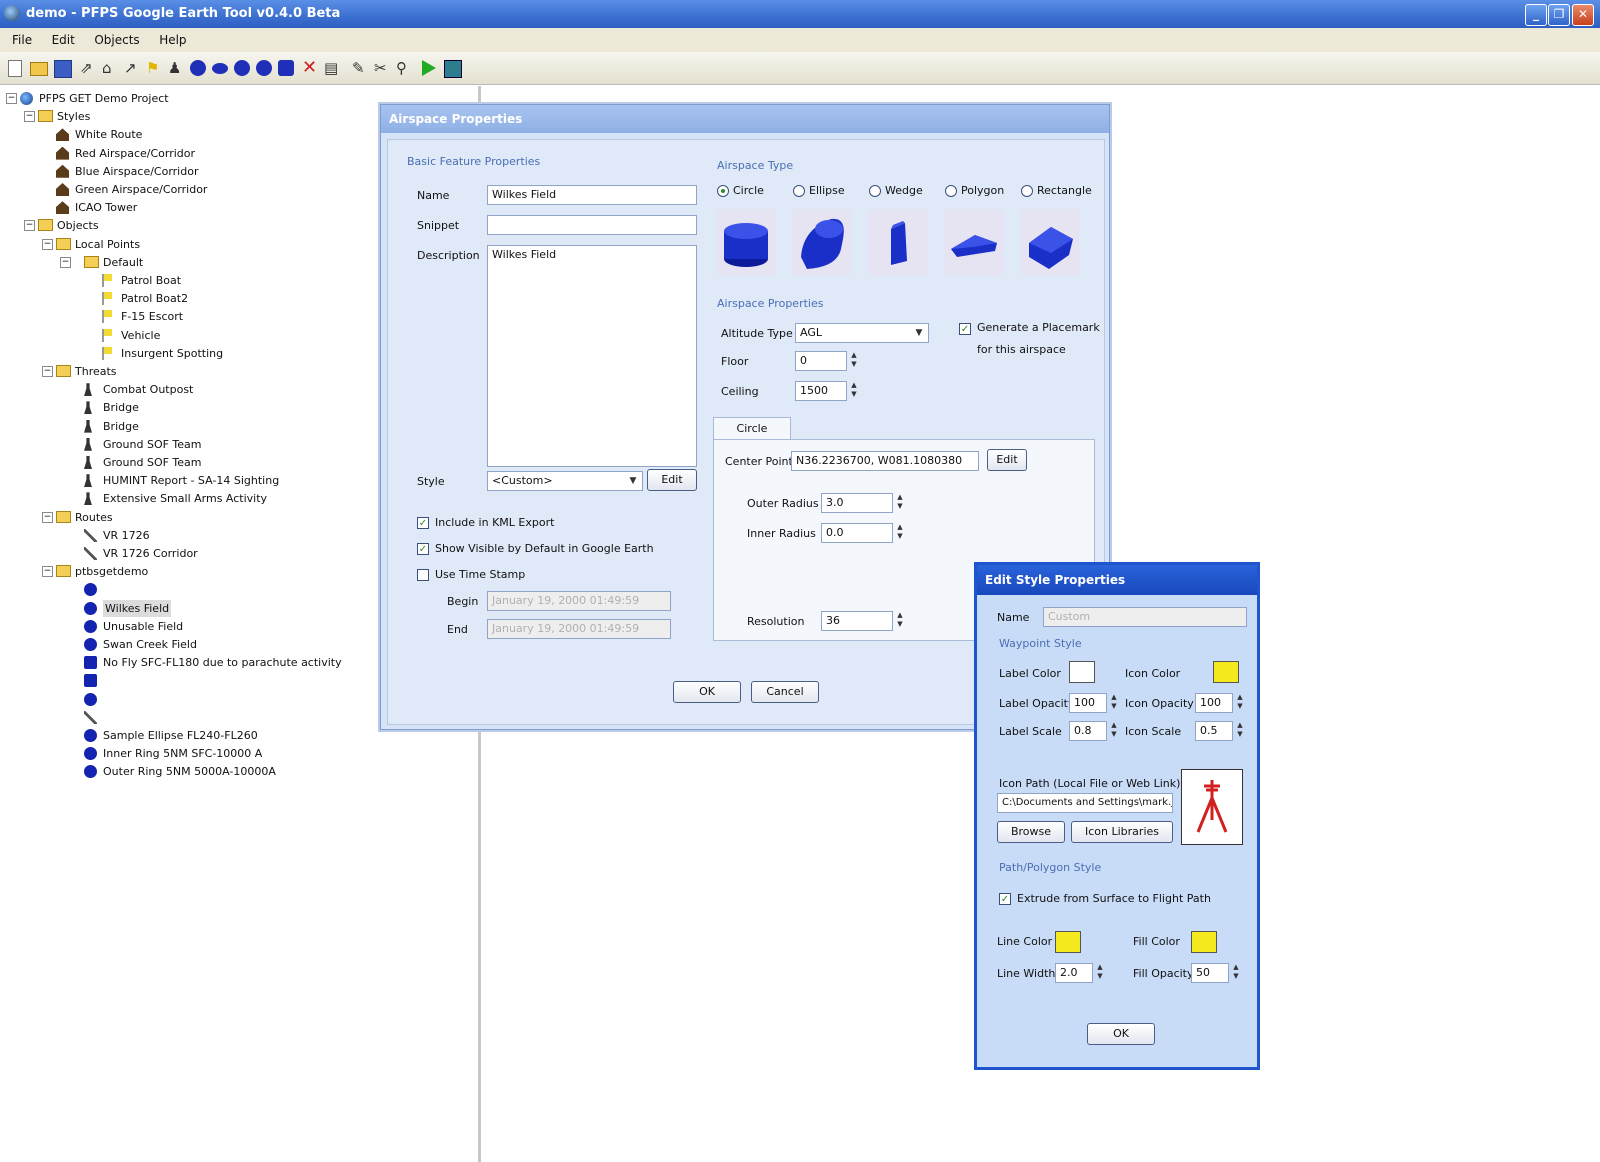 The height and width of the screenshot is (1162, 1600). What do you see at coordinates (1236, 973) in the screenshot?
I see `fill-opacity-spinner: ▲ ▼` at bounding box center [1236, 973].